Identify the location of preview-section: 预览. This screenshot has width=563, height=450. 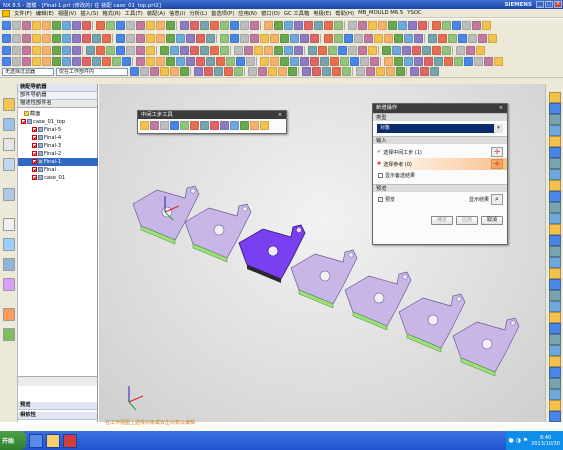
(440, 188).